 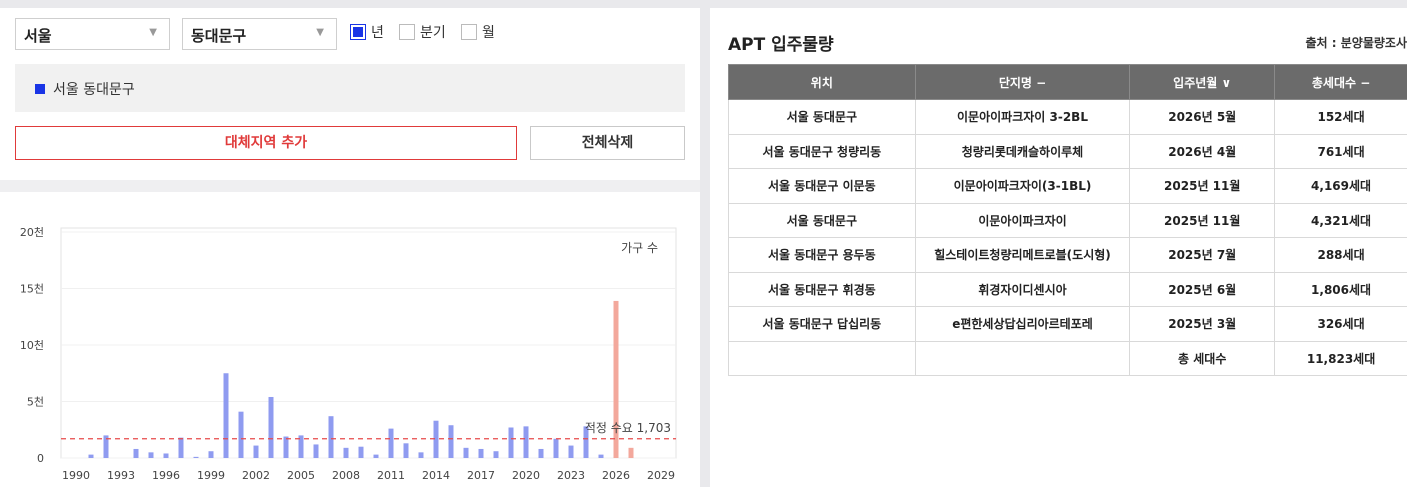 I want to click on x-tick-label: 2029, so click(x=661, y=475).